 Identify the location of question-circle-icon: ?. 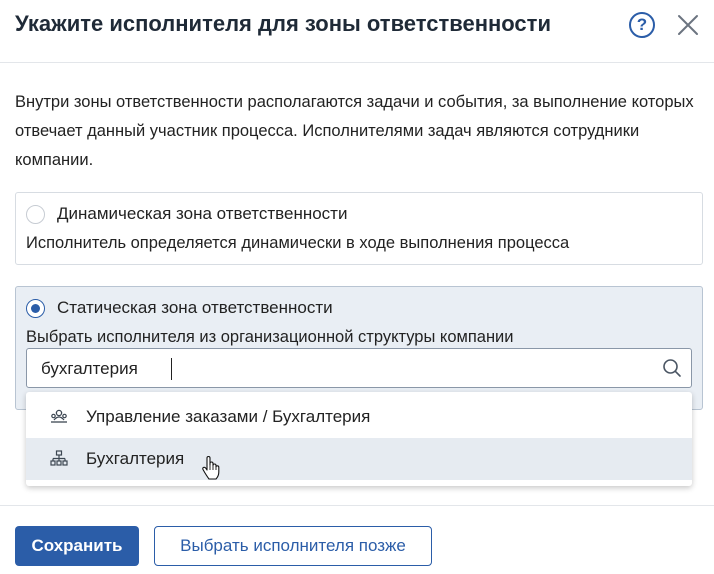
(642, 25).